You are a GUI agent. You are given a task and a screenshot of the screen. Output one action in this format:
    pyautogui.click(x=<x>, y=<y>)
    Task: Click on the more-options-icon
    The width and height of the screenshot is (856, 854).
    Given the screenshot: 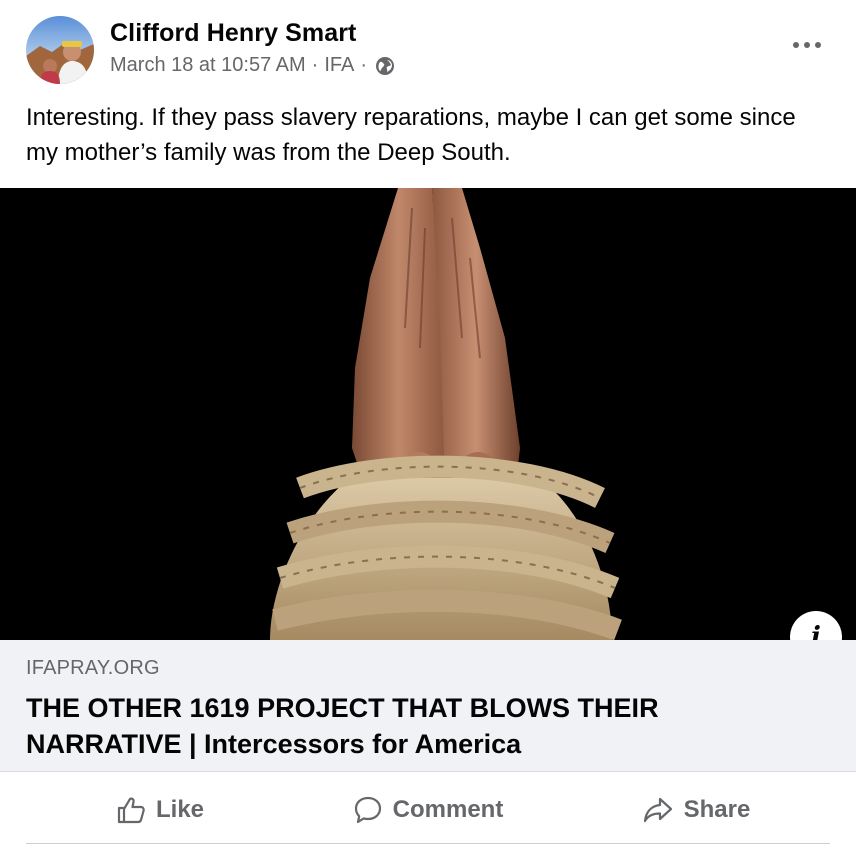 What is the action you would take?
    pyautogui.click(x=807, y=45)
    